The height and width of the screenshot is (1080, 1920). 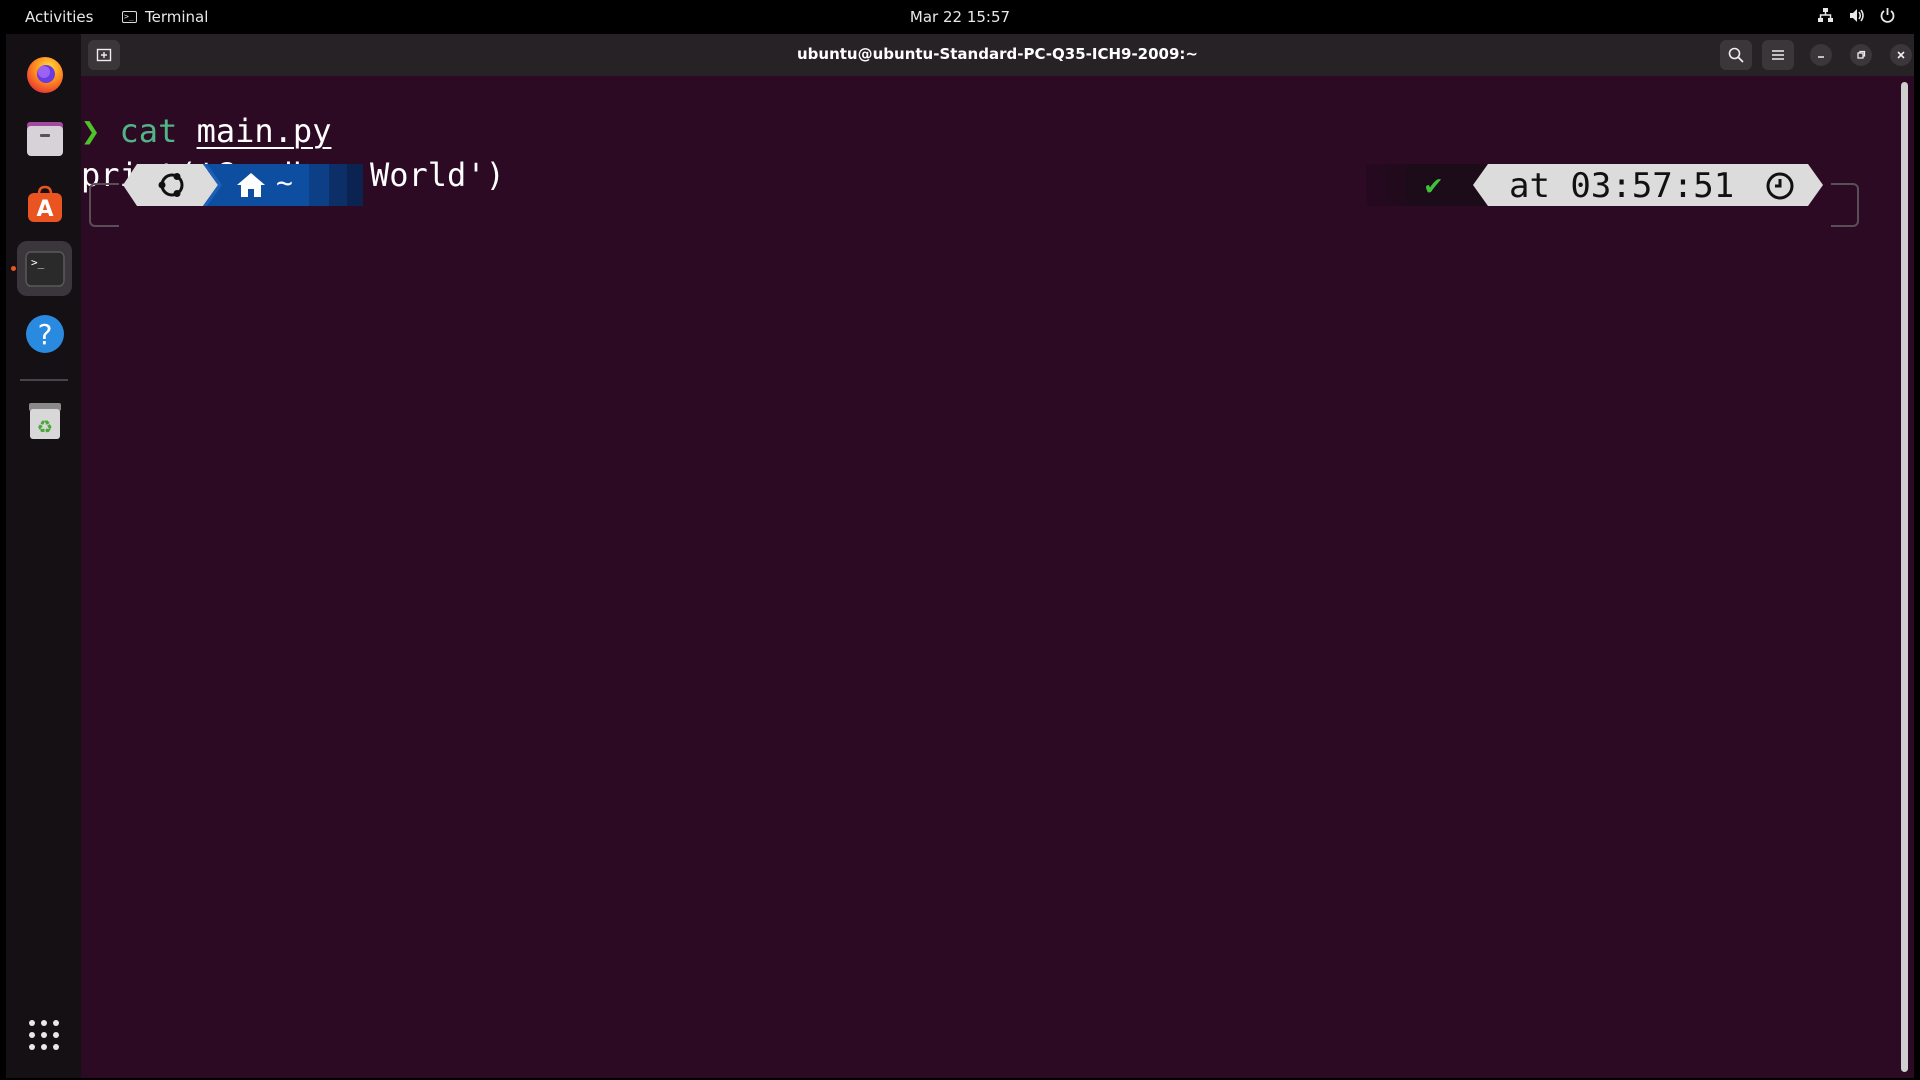 What do you see at coordinates (91, 131) in the screenshot?
I see `prompt-arrow: ❯` at bounding box center [91, 131].